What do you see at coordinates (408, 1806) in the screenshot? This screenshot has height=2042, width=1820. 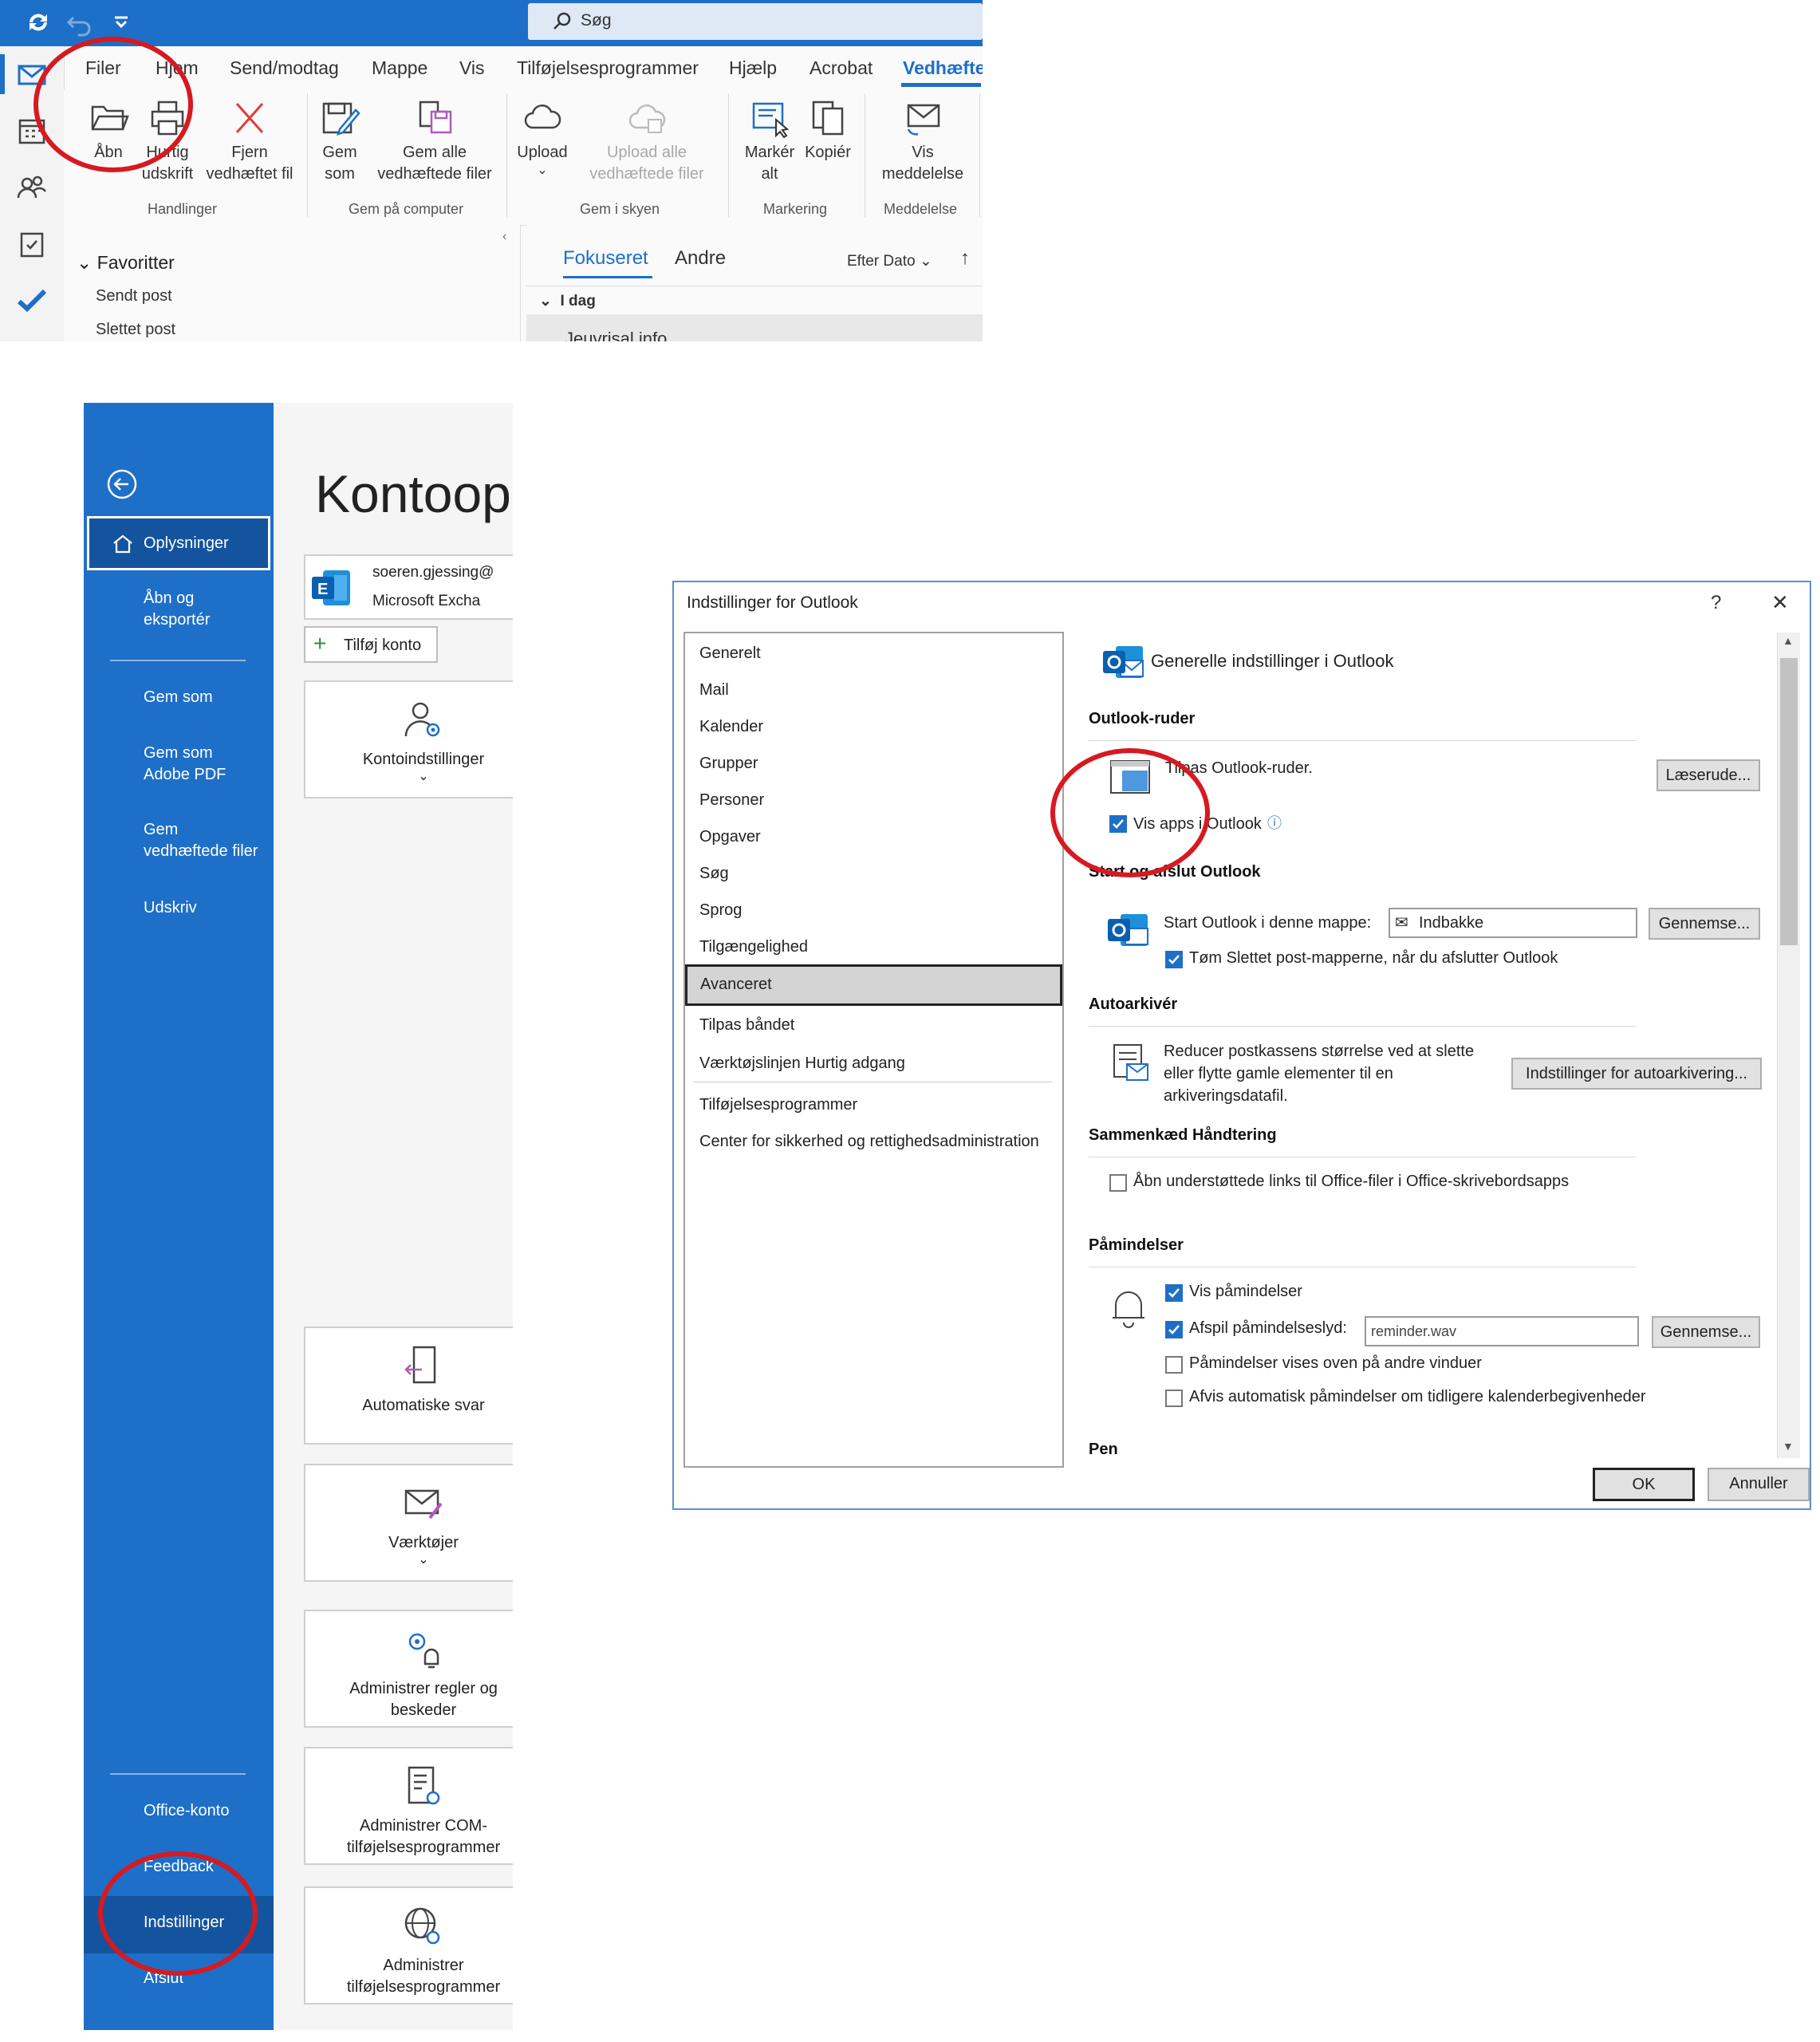 I see `manage-com-addins-tile: Administrer COM- tilføjelsesprogrammer` at bounding box center [408, 1806].